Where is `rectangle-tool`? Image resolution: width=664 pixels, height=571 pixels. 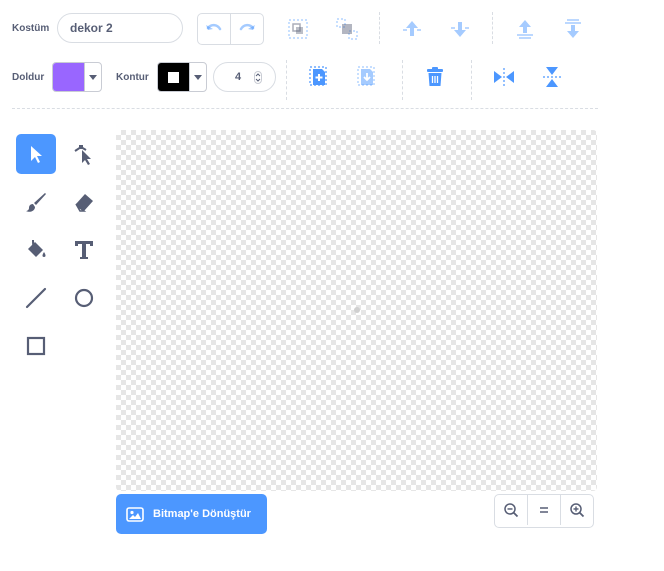
rectangle-tool is located at coordinates (36, 346).